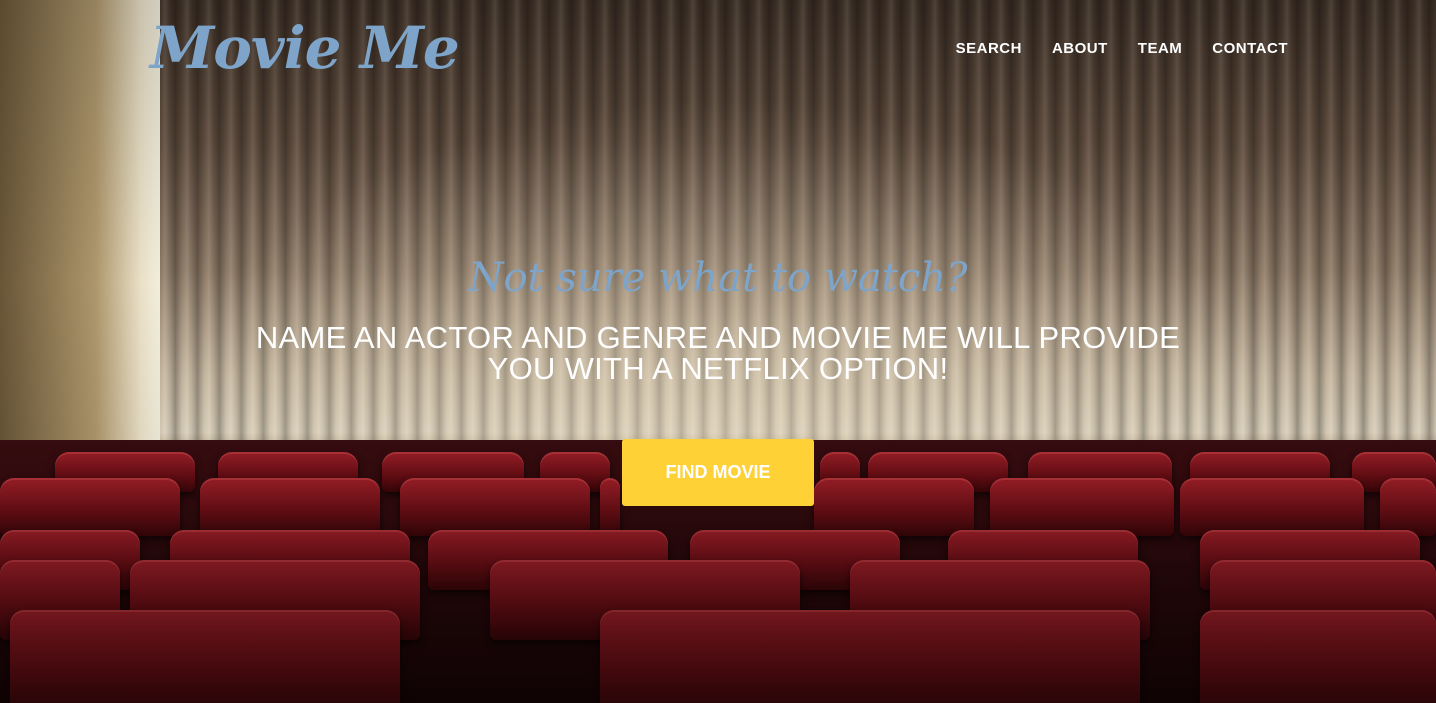 The image size is (1436, 703). What do you see at coordinates (1122, 48) in the screenshot?
I see `main-nav: SEARCH ABOUT TEAM CONTACT` at bounding box center [1122, 48].